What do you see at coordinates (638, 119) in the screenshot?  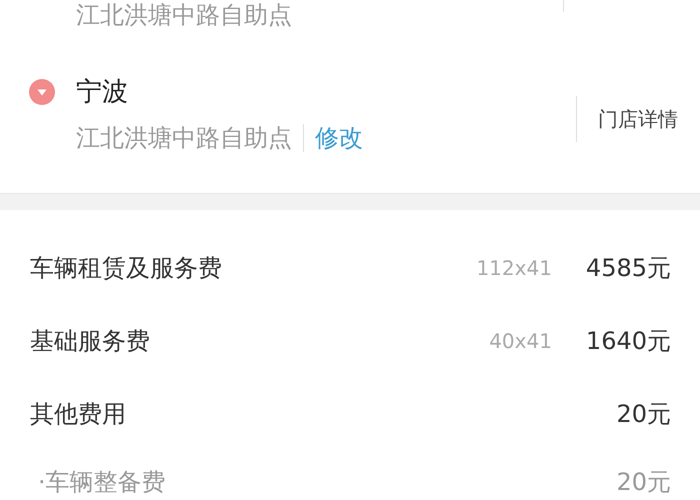 I see `store-details-link: 门店详情` at bounding box center [638, 119].